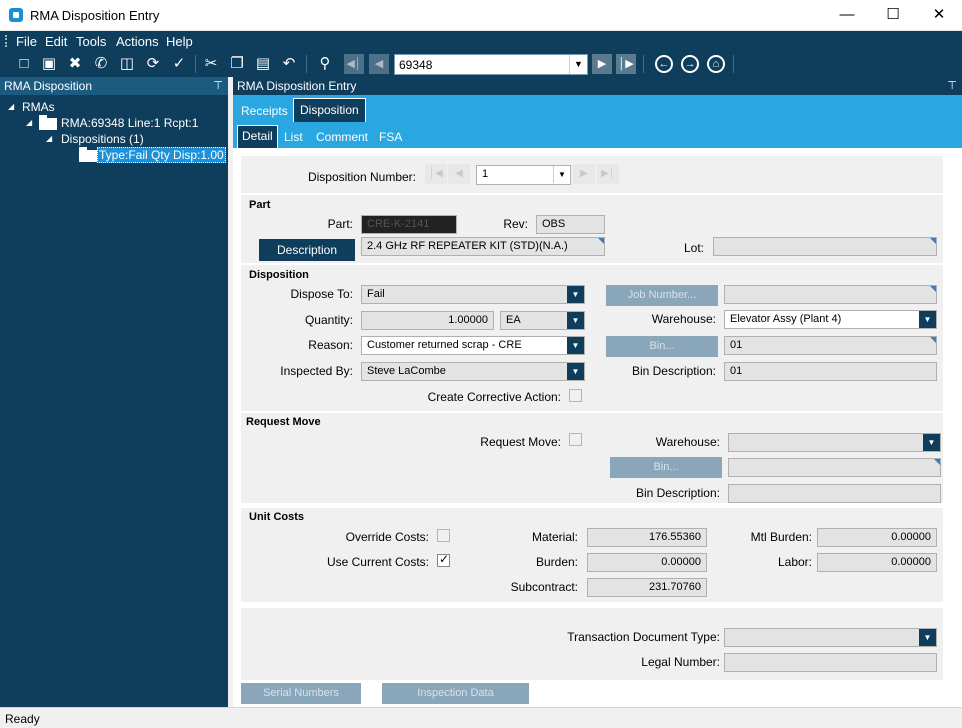 This screenshot has width=962, height=728. What do you see at coordinates (137, 41) in the screenshot?
I see `menu-actions: Actions` at bounding box center [137, 41].